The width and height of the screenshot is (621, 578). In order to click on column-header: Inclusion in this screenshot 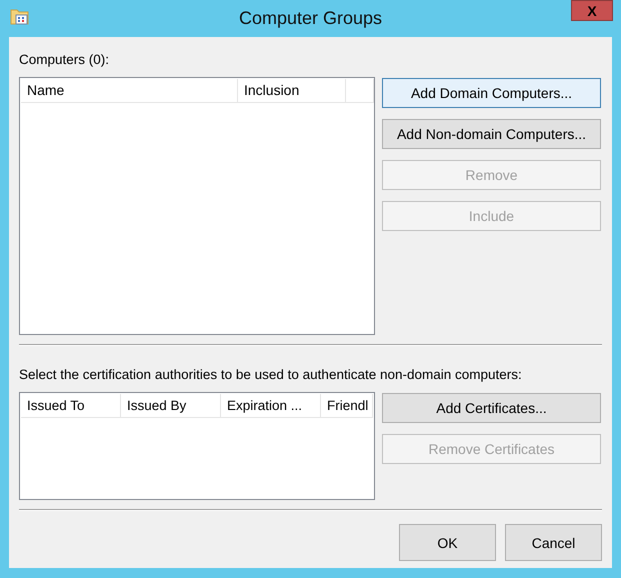, I will do `click(292, 91)`.